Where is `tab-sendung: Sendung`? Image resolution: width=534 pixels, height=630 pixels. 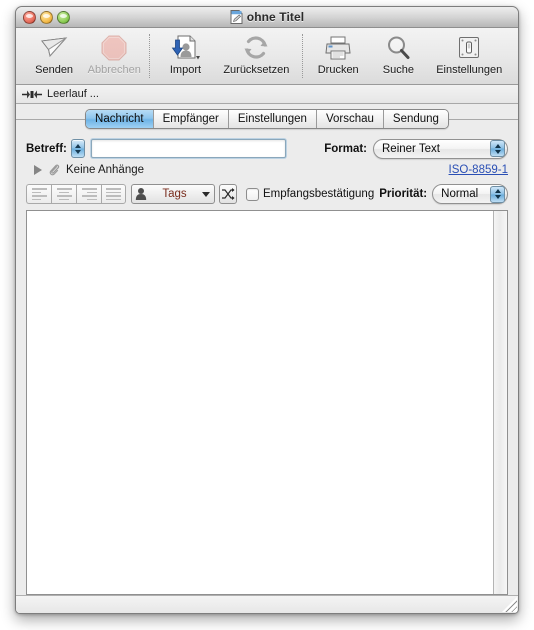 tab-sendung: Sendung is located at coordinates (415, 119).